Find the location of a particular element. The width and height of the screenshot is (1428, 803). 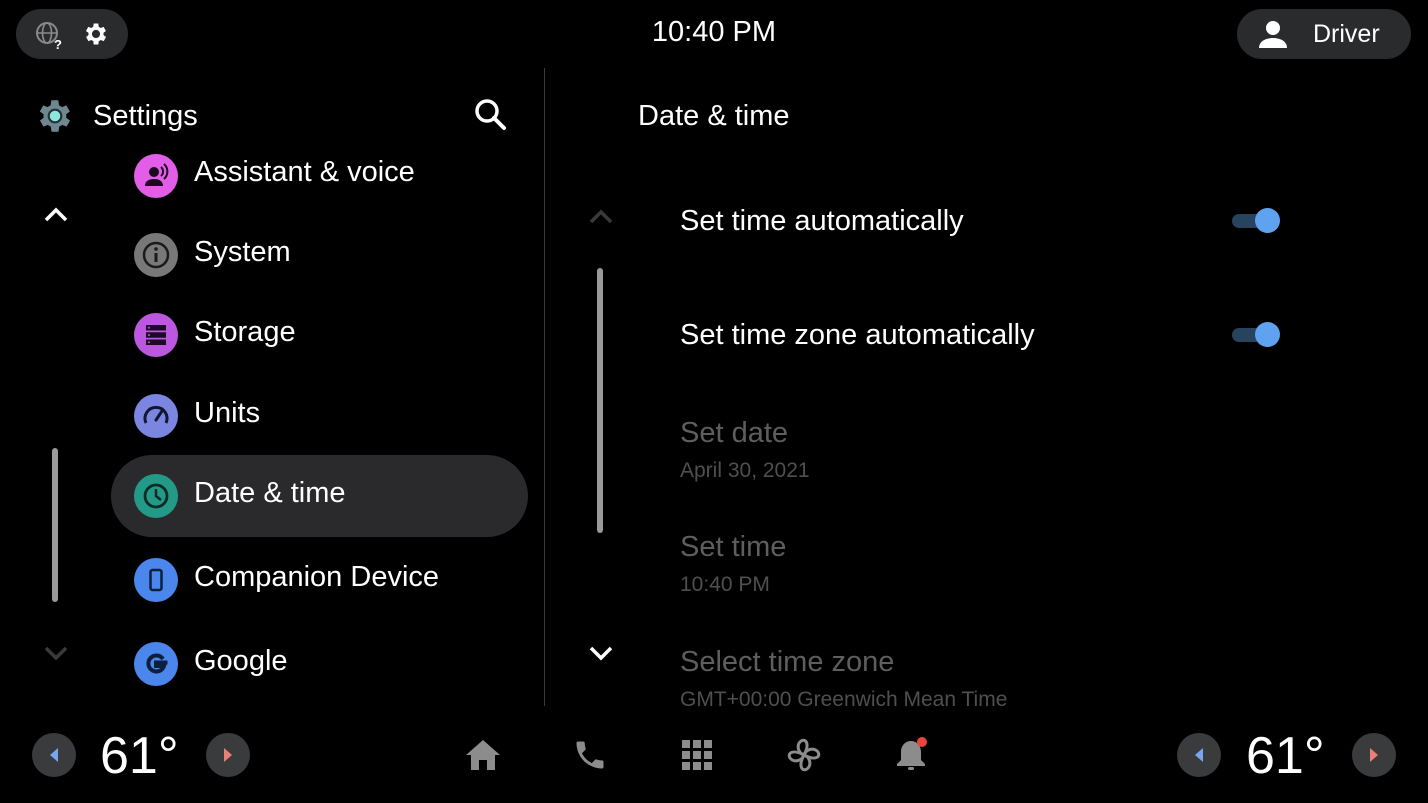

left-temp-down-button is located at coordinates (54, 755).